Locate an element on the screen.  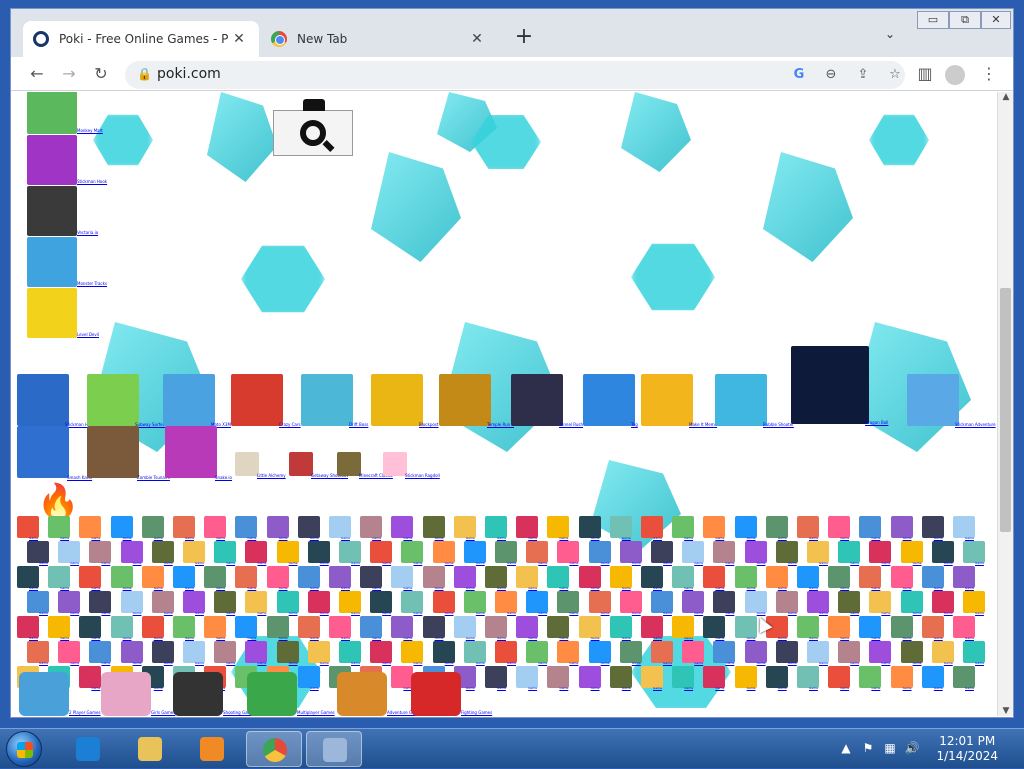
start-button is located at coordinates (24, 749).